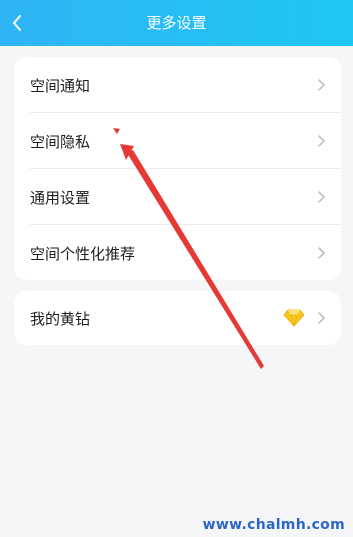 This screenshot has width=353, height=537. Describe the element at coordinates (60, 141) in the screenshot. I see `menu-item-label: 空间隐私` at that location.